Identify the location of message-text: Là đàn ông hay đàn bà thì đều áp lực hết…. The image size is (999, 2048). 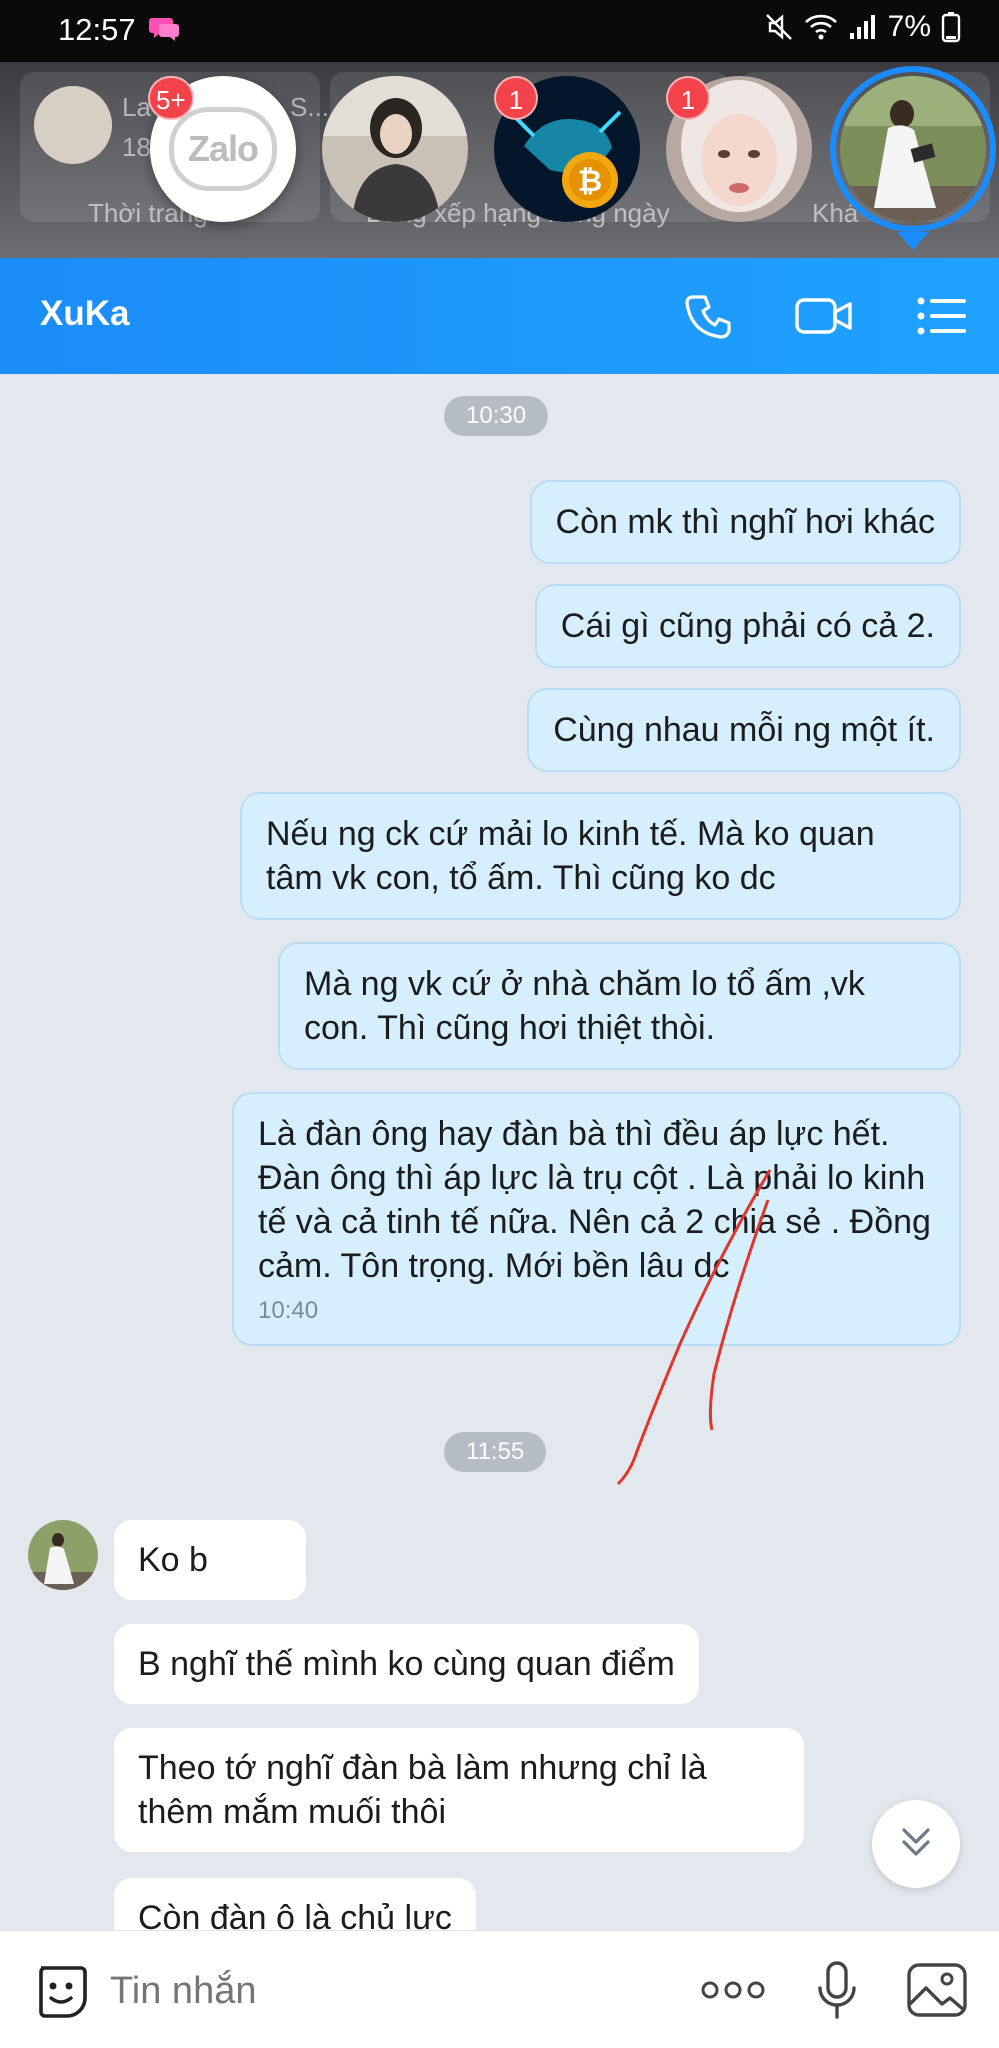
(594, 1200).